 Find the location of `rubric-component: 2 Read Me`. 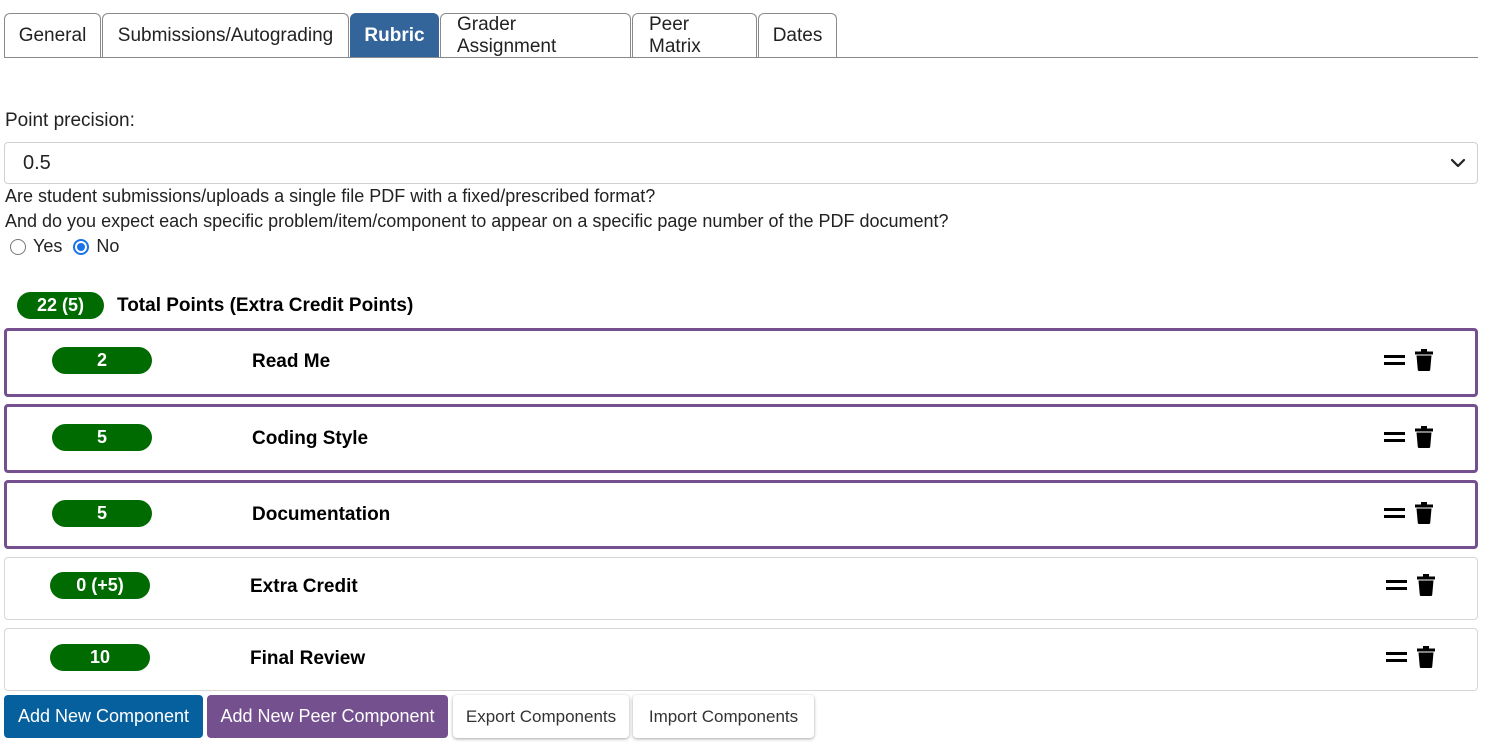

rubric-component: 2 Read Me is located at coordinates (741, 362).